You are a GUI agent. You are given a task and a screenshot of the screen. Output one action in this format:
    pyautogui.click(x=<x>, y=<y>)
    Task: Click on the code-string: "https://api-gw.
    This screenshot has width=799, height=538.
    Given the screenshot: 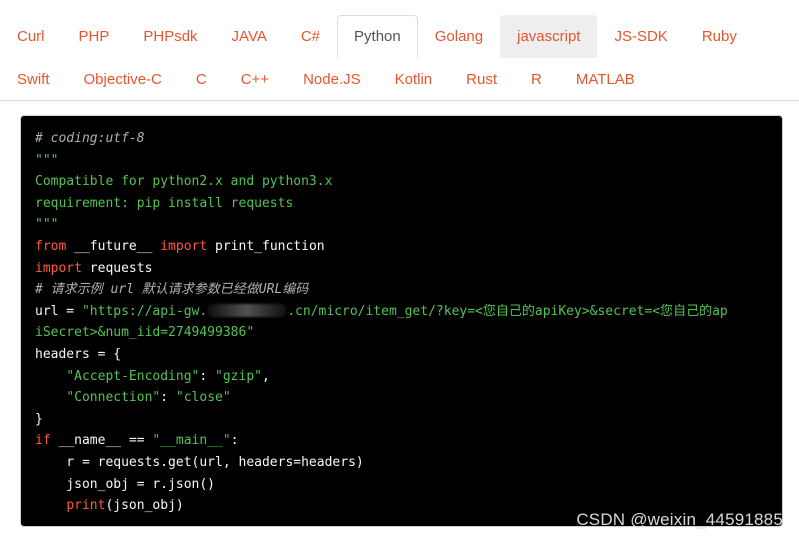 What is the action you would take?
    pyautogui.click(x=144, y=311)
    